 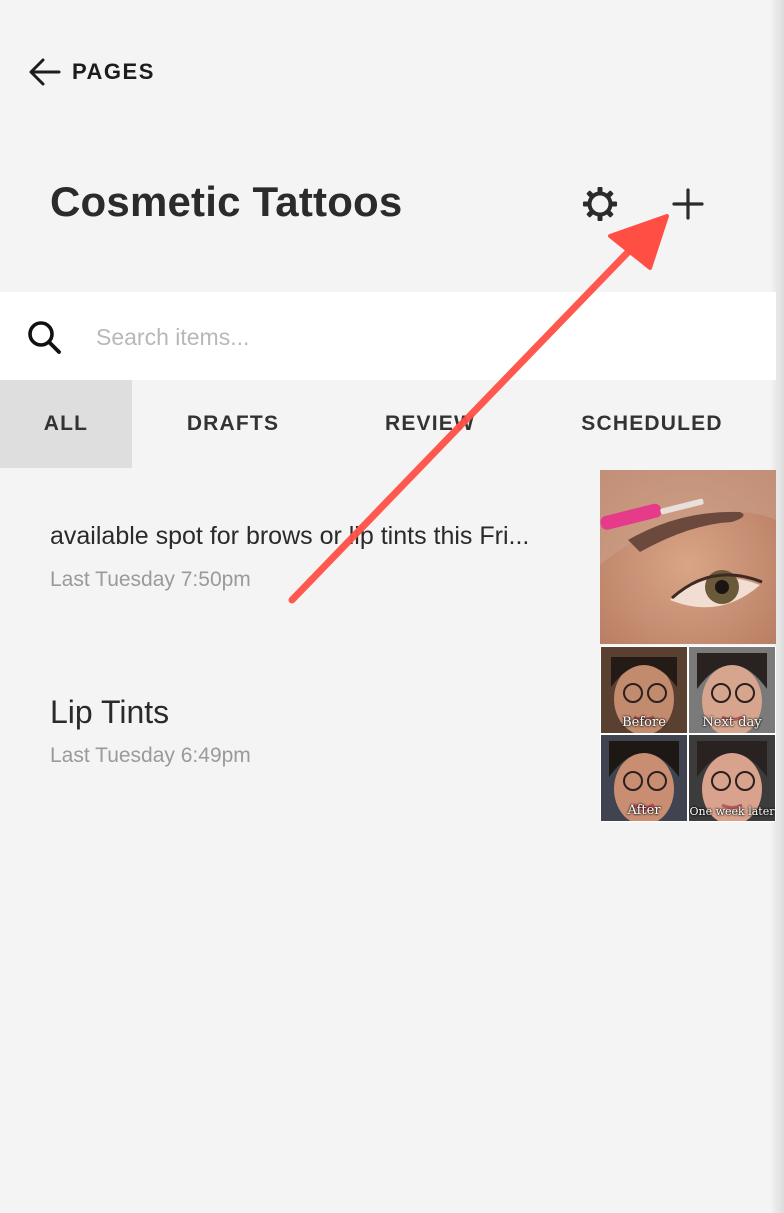 What do you see at coordinates (45, 72) in the screenshot?
I see `arrow-left-icon` at bounding box center [45, 72].